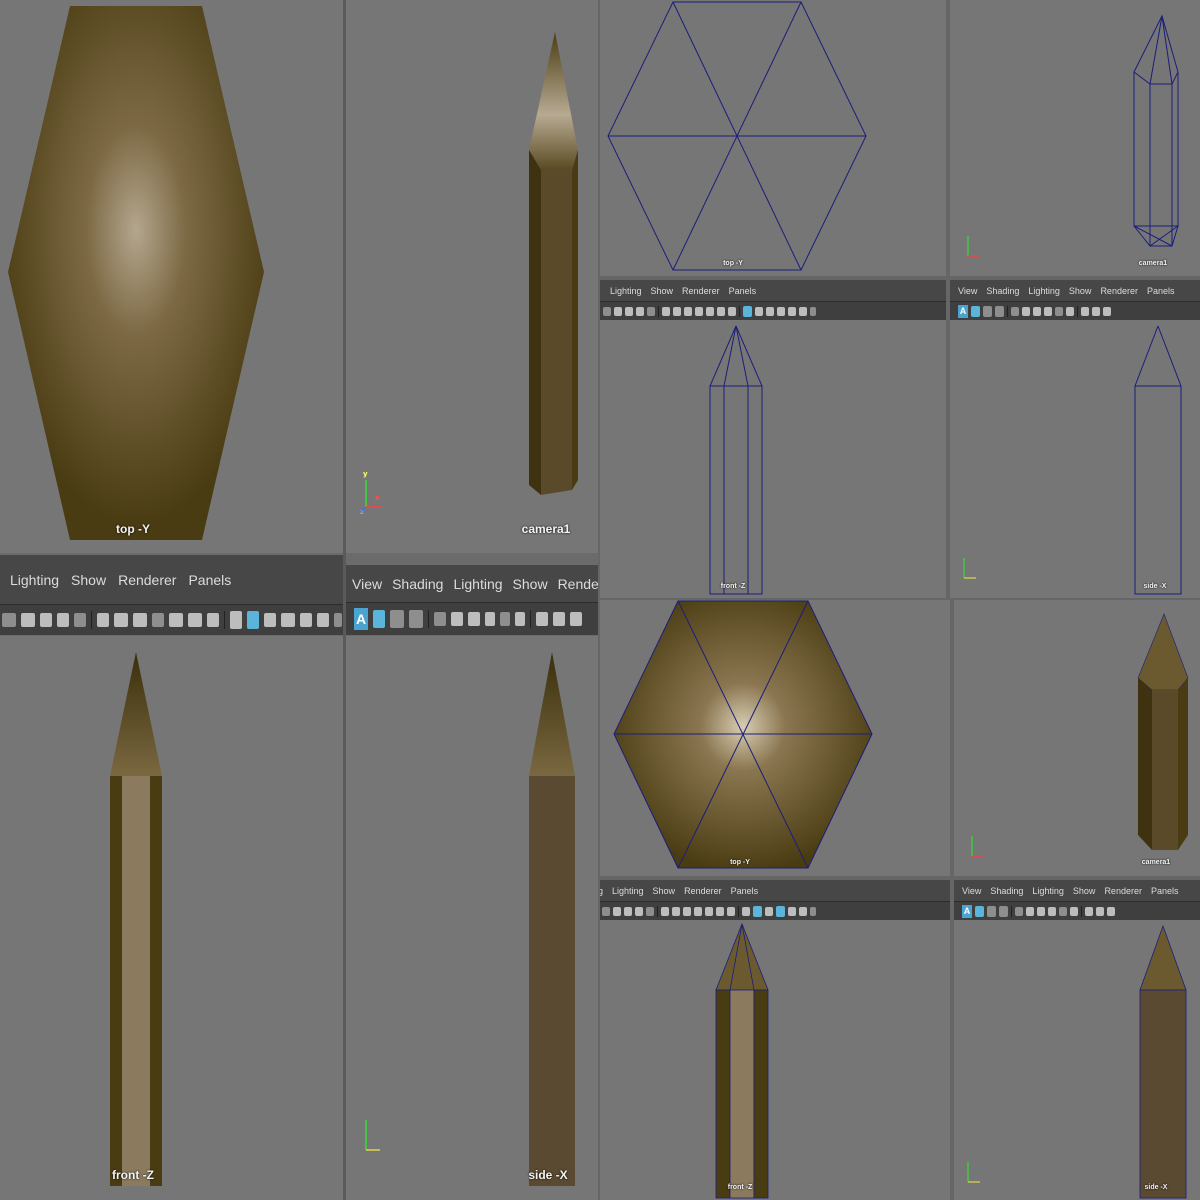 The image size is (1200, 1200). I want to click on viewport-top-shaded: top -Y, so click(171, 276).